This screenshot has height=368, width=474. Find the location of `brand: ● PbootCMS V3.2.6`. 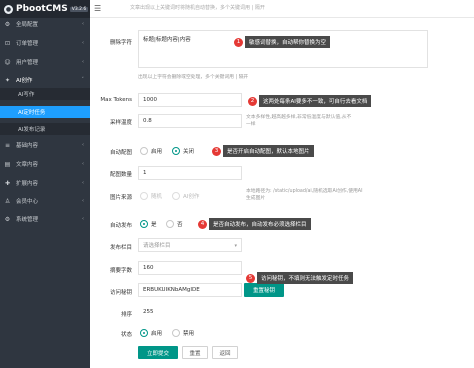

brand: ● PbootCMS V3.2.6 is located at coordinates (45, 9).